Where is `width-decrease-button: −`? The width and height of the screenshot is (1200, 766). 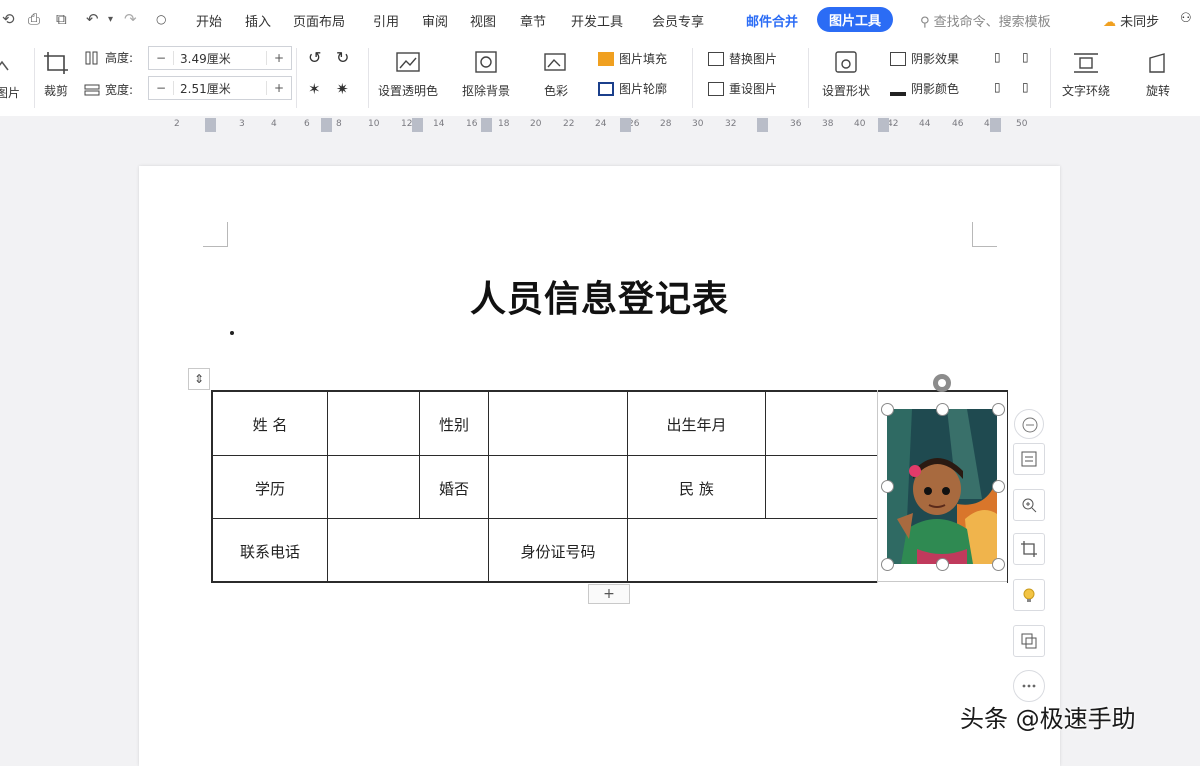 width-decrease-button: − is located at coordinates (161, 88).